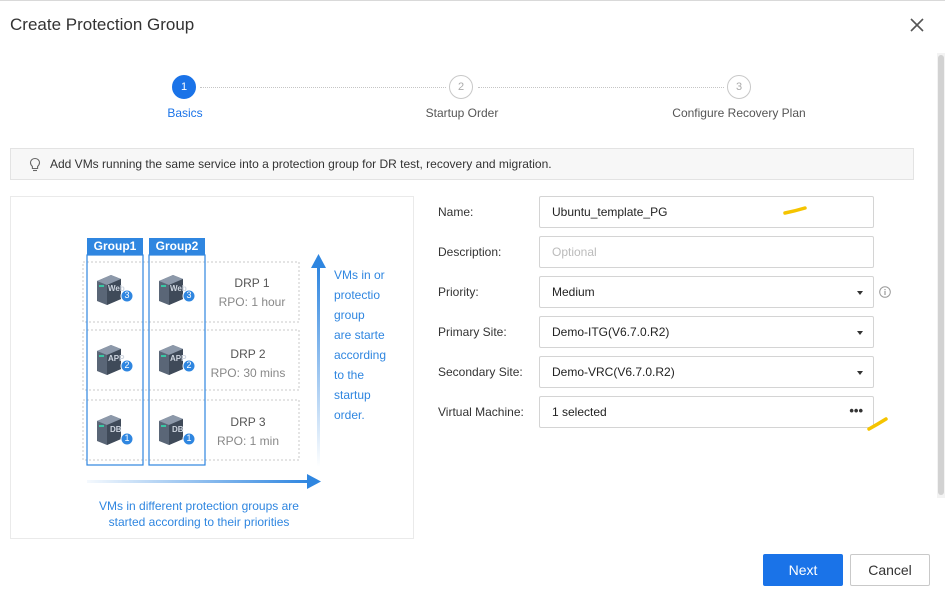  What do you see at coordinates (706, 212) in the screenshot?
I see `name-field: Ubuntu_template_PG` at bounding box center [706, 212].